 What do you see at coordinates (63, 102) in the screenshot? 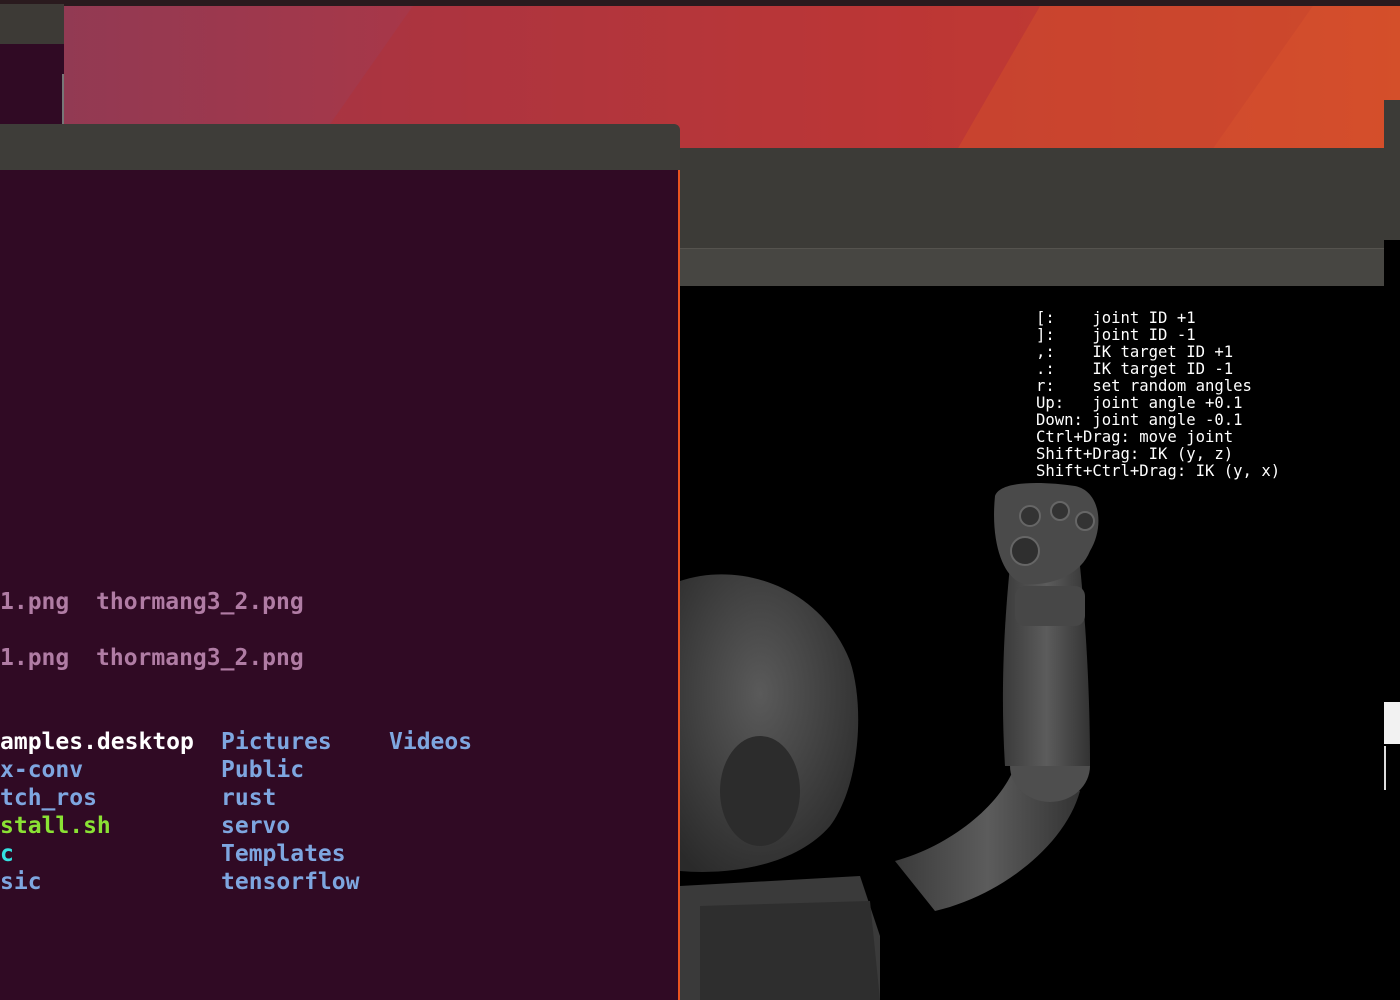
I see `window-edge` at bounding box center [63, 102].